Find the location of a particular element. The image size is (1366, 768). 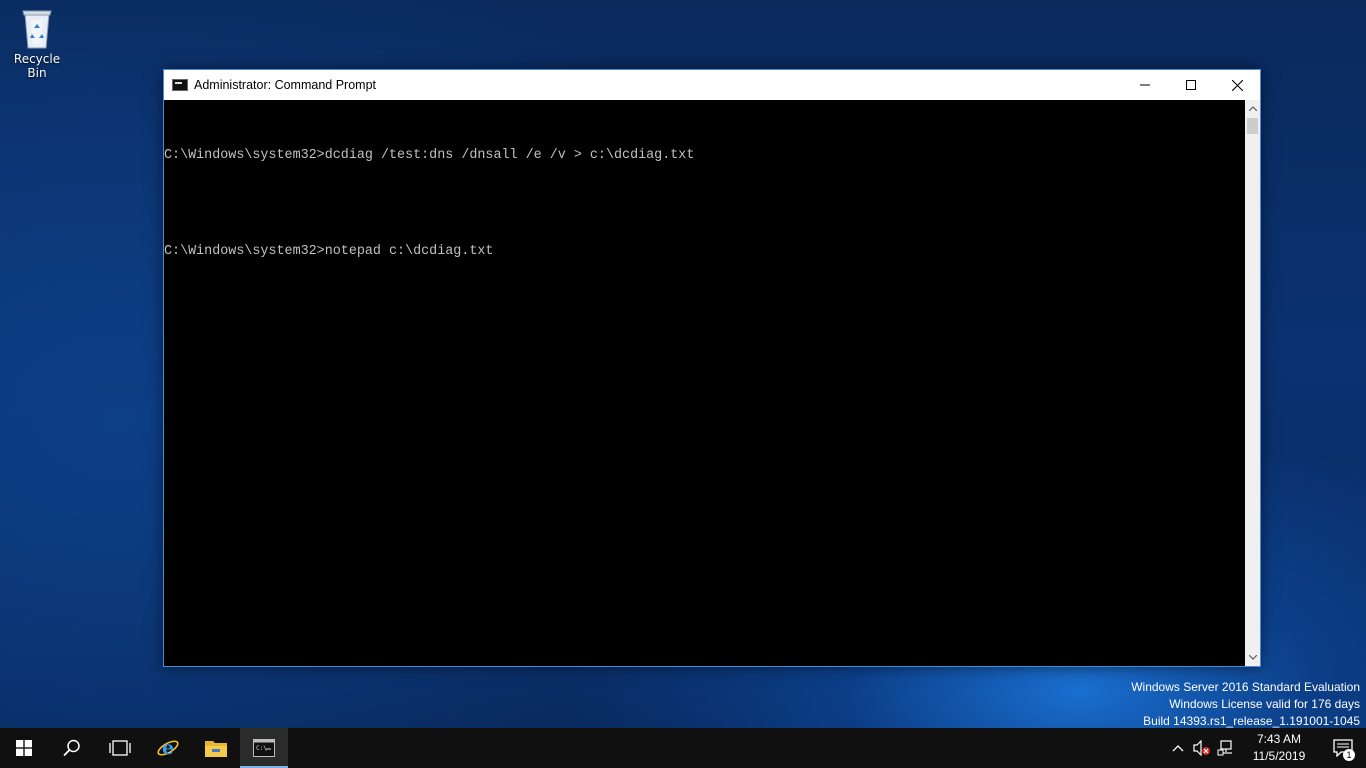

close-icon is located at coordinates (1237, 85).